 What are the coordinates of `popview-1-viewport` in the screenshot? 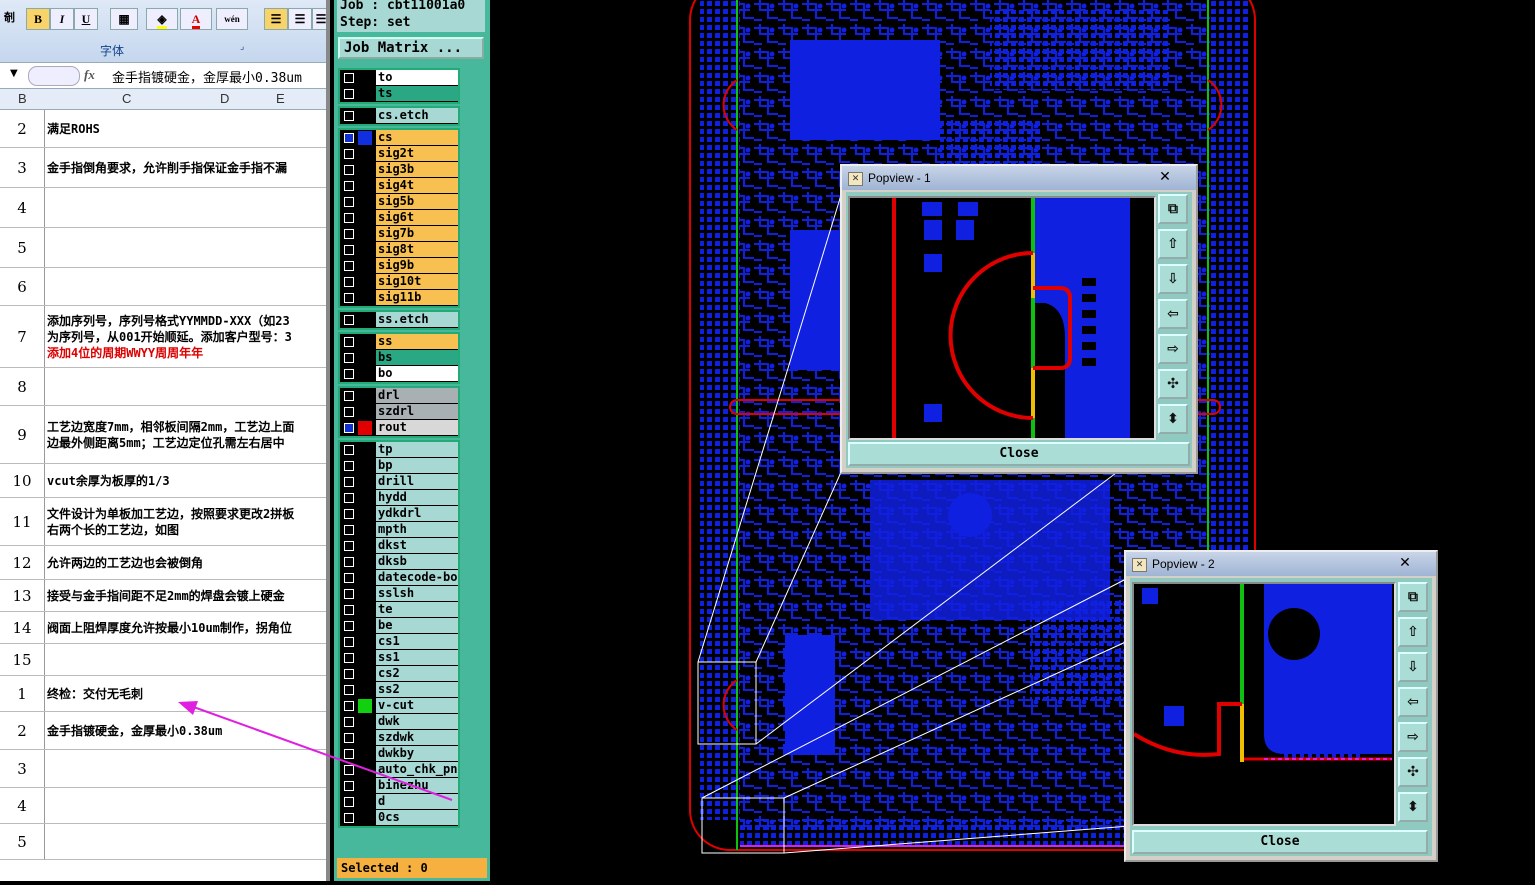 It's located at (1002, 318).